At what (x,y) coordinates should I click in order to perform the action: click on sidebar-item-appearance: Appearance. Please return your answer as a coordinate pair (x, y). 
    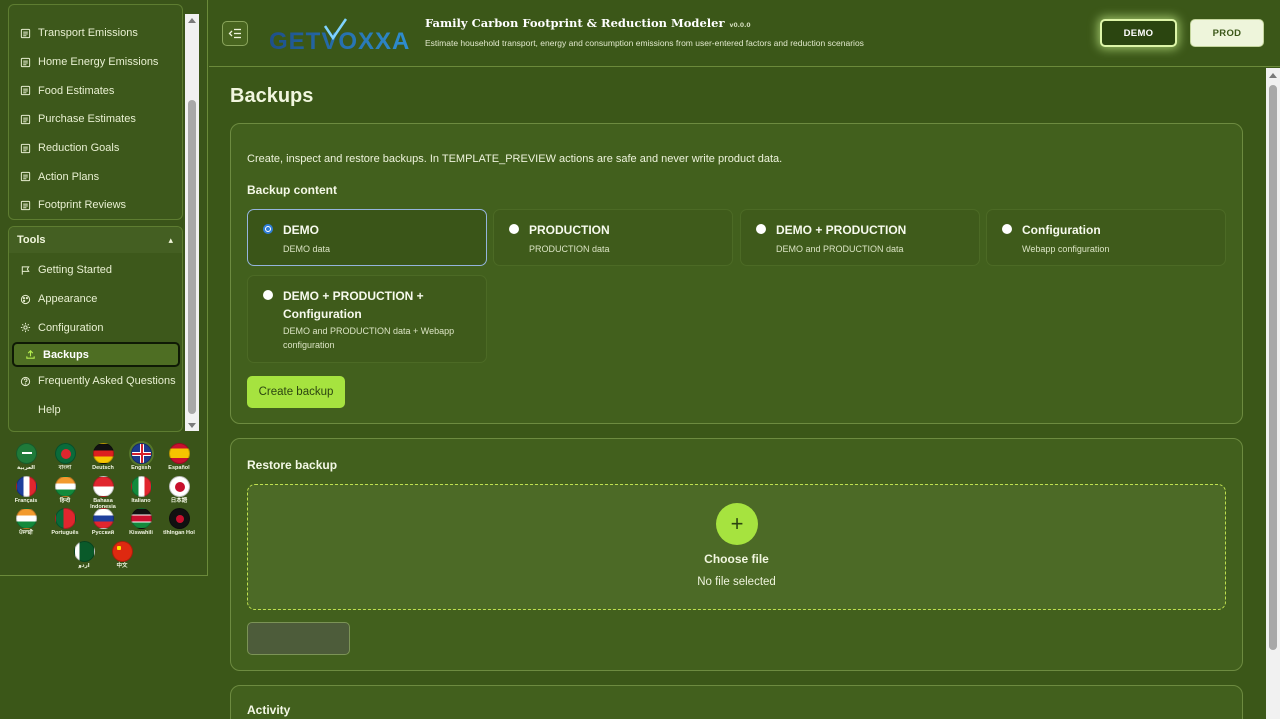
    Looking at the image, I should click on (95, 299).